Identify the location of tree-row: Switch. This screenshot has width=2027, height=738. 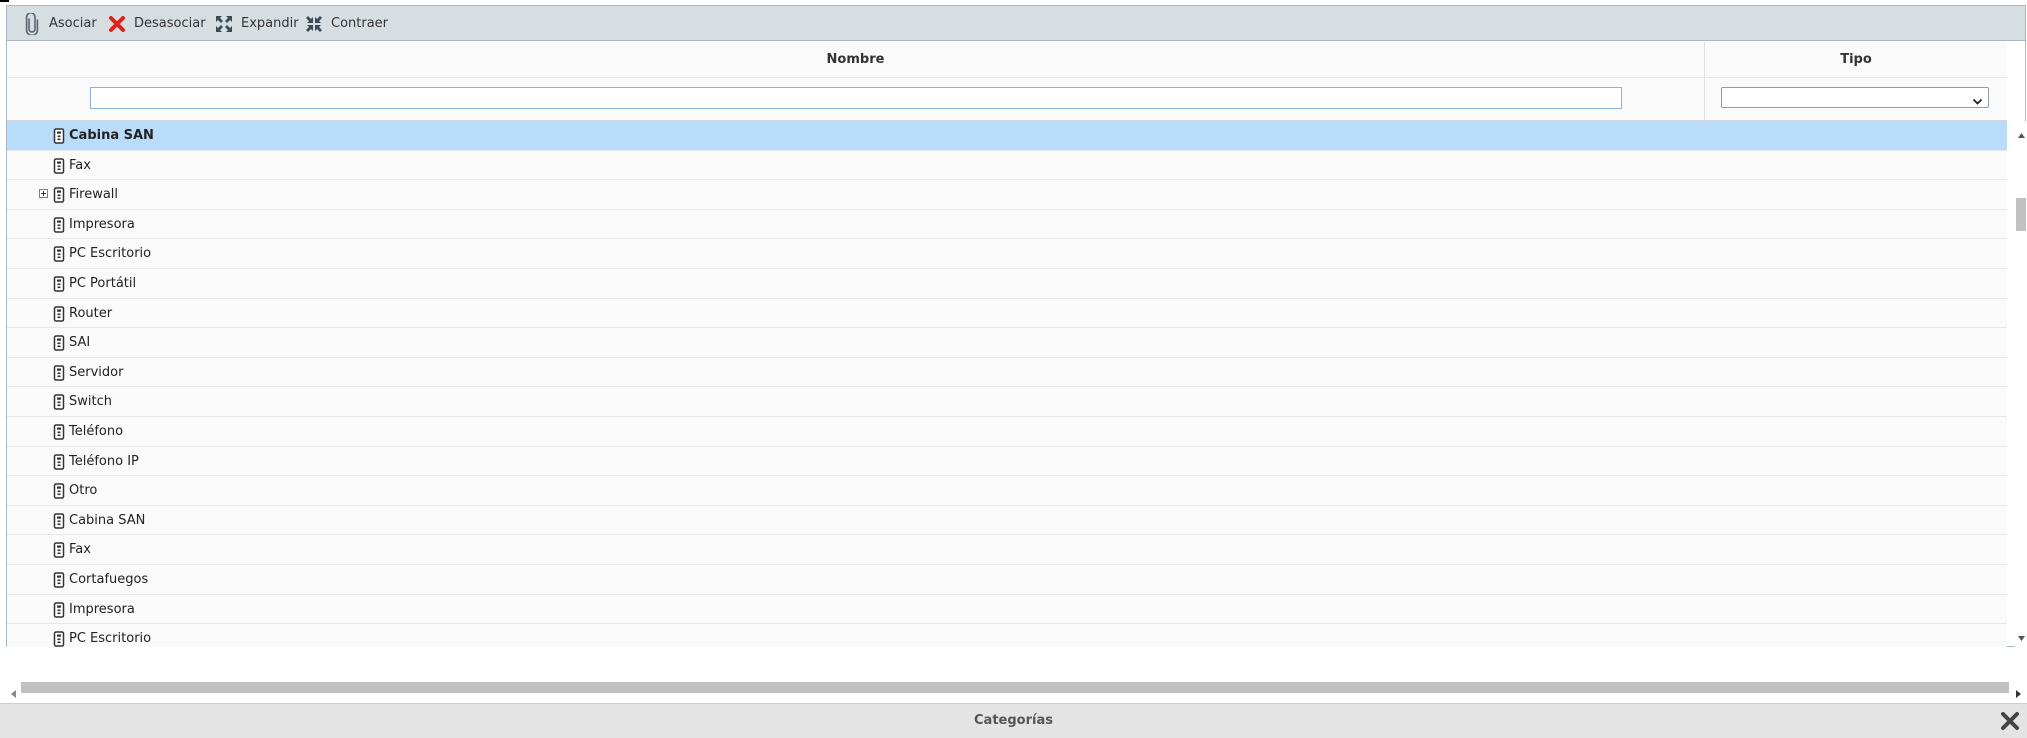
(1007, 402).